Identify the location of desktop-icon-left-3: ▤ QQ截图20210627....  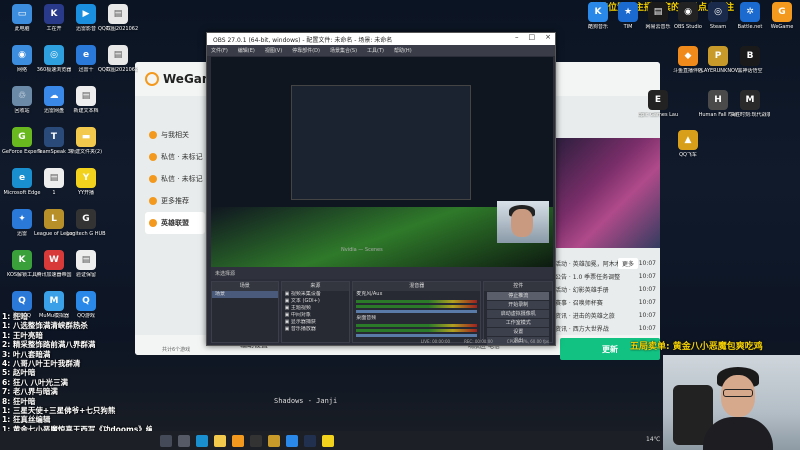
(118, 18).